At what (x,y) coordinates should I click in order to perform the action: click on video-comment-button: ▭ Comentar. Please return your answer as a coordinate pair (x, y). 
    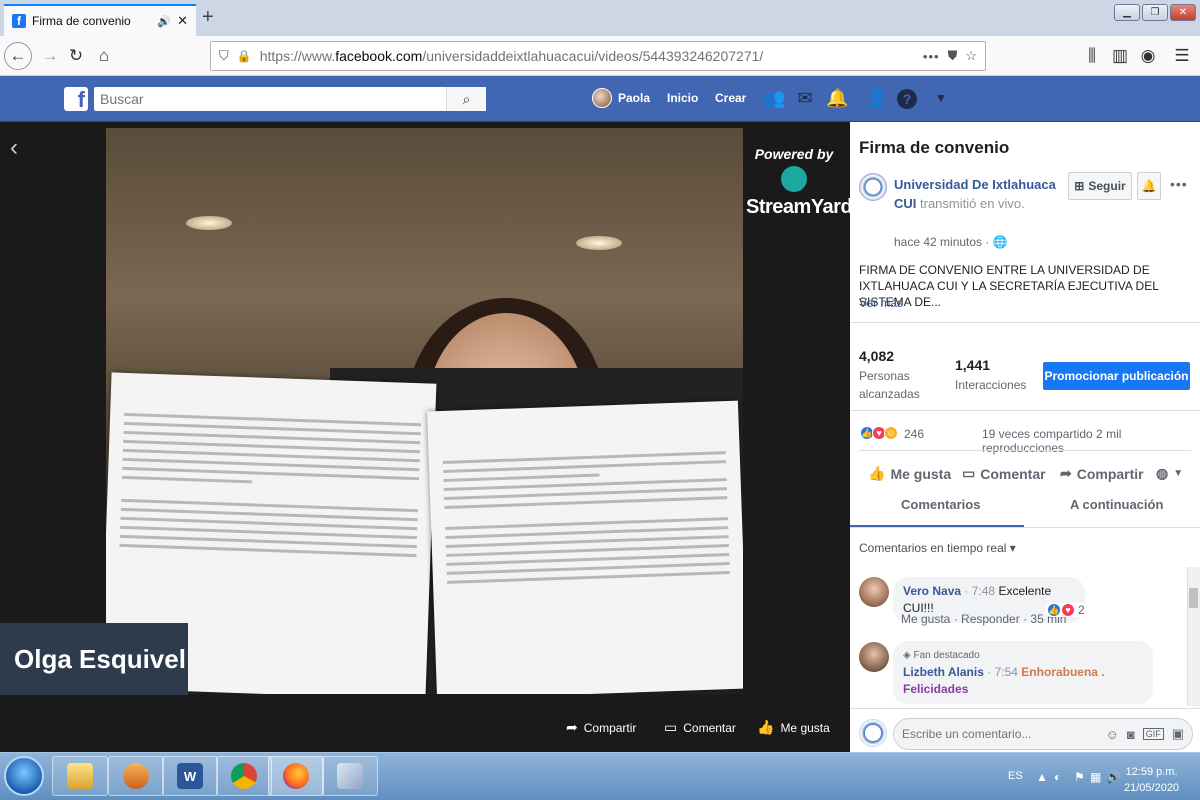
    Looking at the image, I should click on (700, 727).